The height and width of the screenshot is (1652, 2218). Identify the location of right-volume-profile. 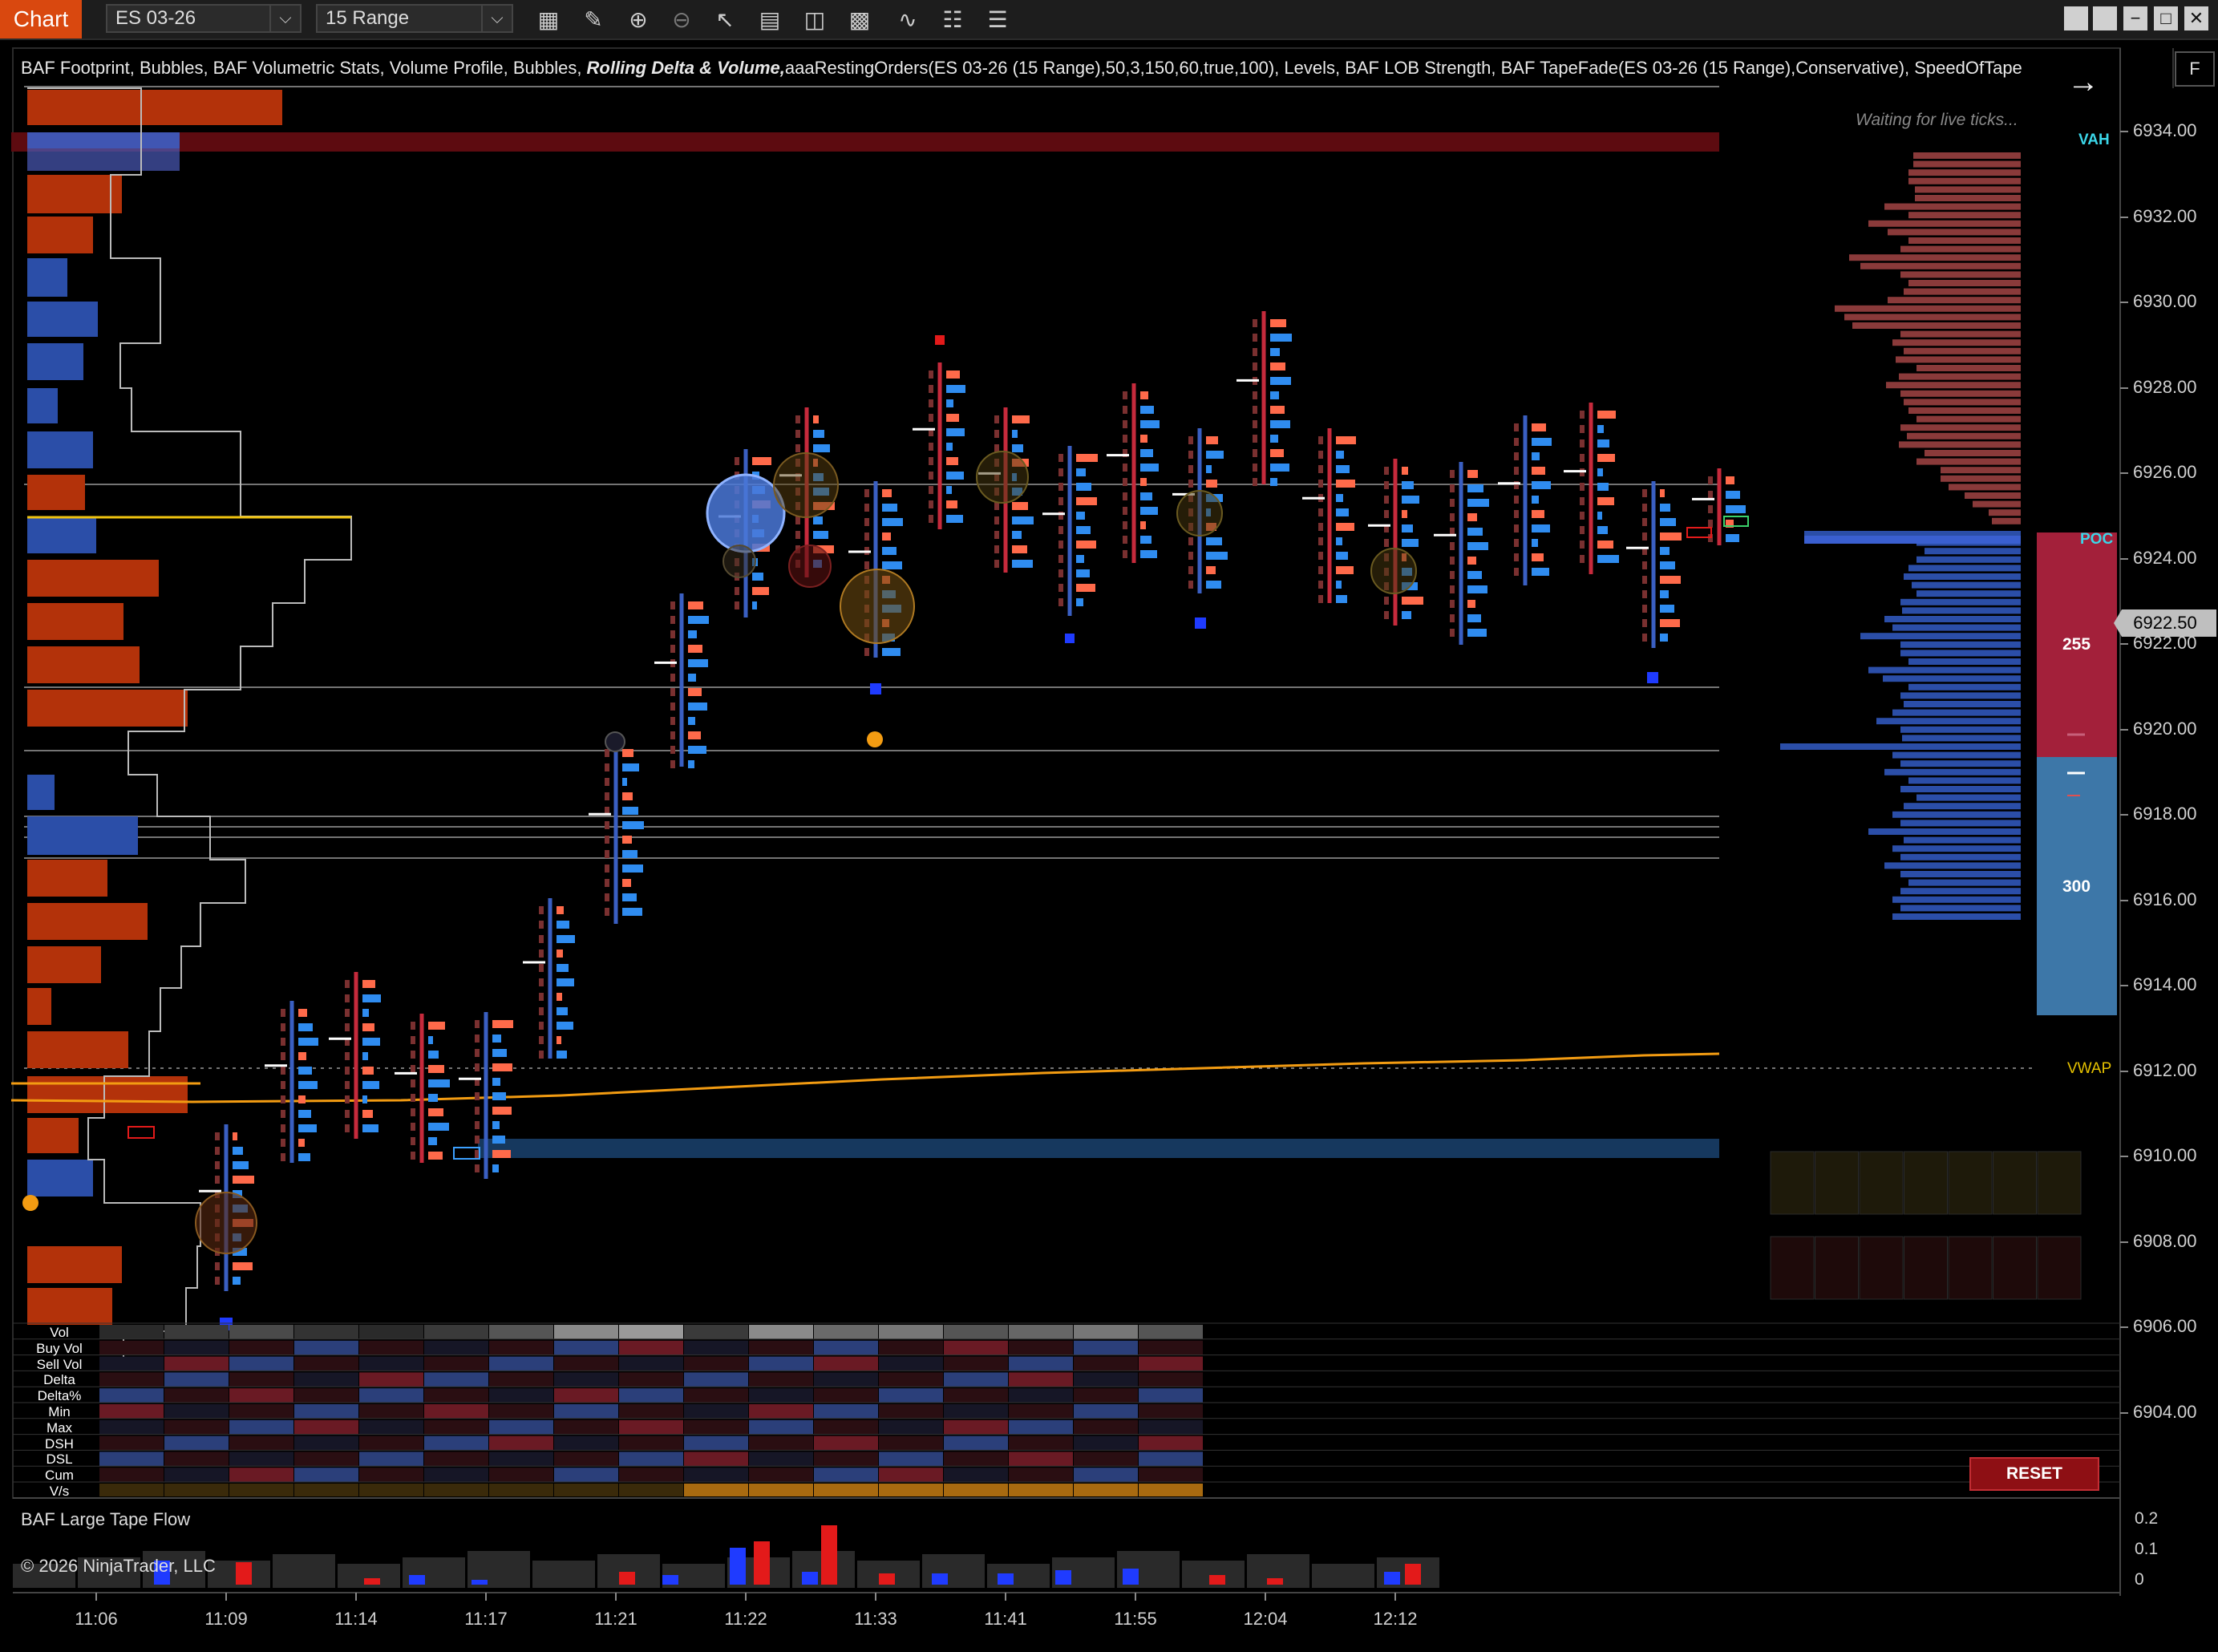
(1900, 536).